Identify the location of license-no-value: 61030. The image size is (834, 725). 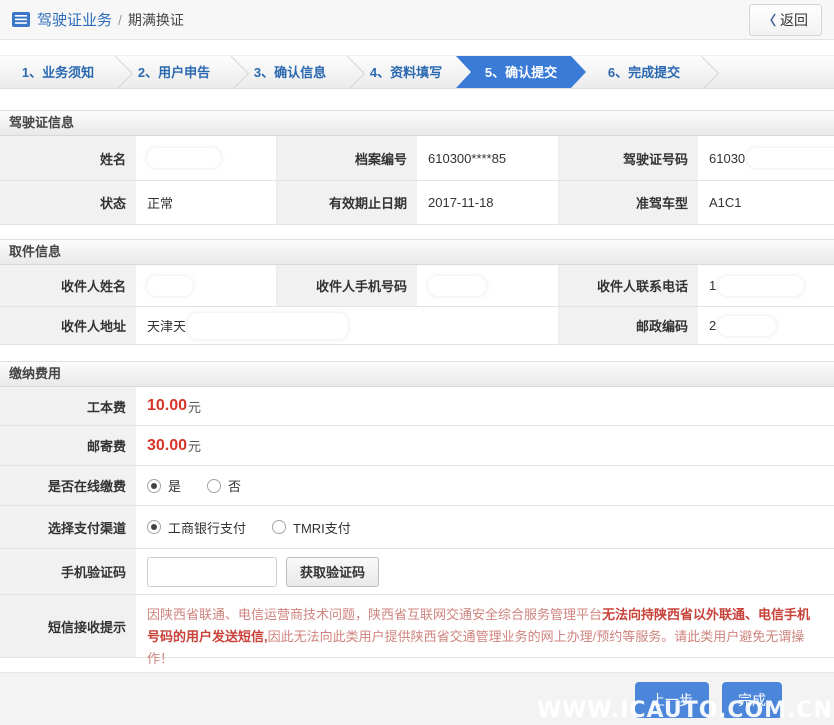
(766, 158).